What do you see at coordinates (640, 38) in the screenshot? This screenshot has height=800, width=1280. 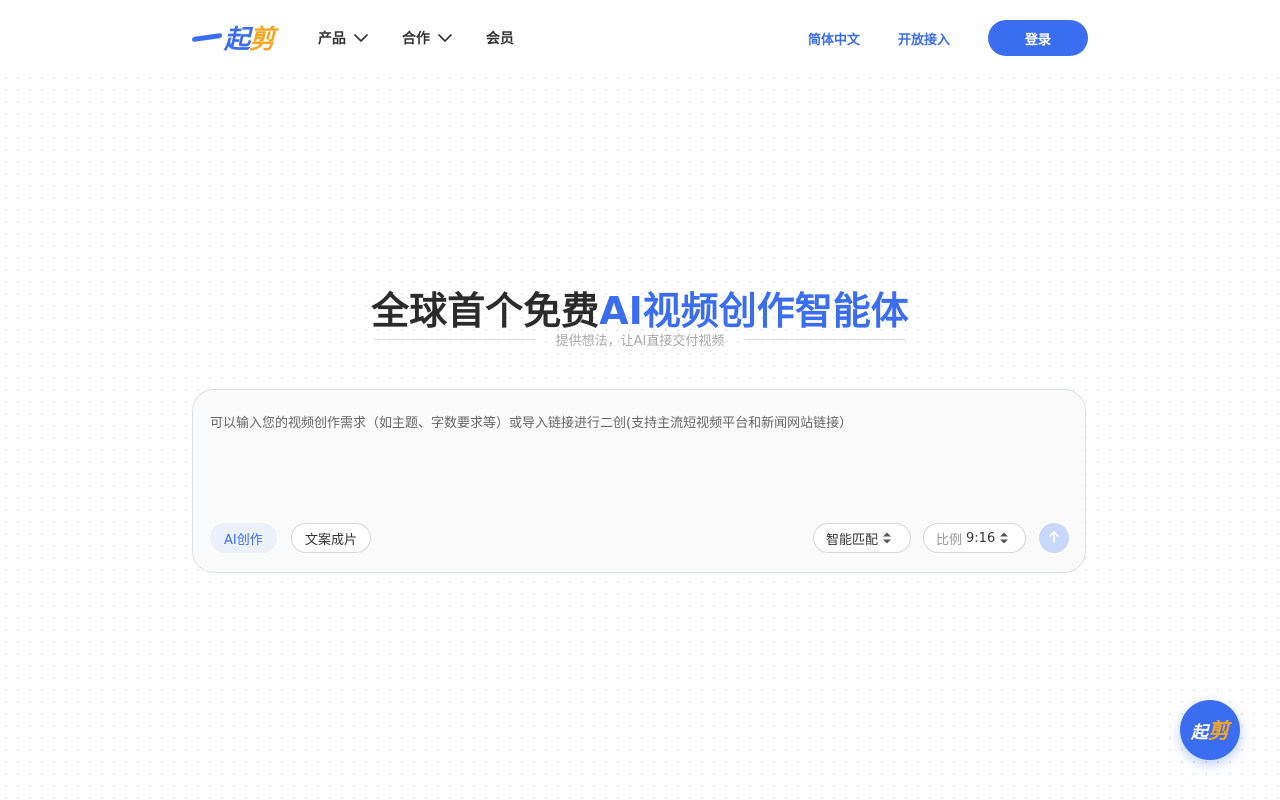 I see `top-header: 起 剪 产品 合作 会员 简体中文 开放接入 登录` at bounding box center [640, 38].